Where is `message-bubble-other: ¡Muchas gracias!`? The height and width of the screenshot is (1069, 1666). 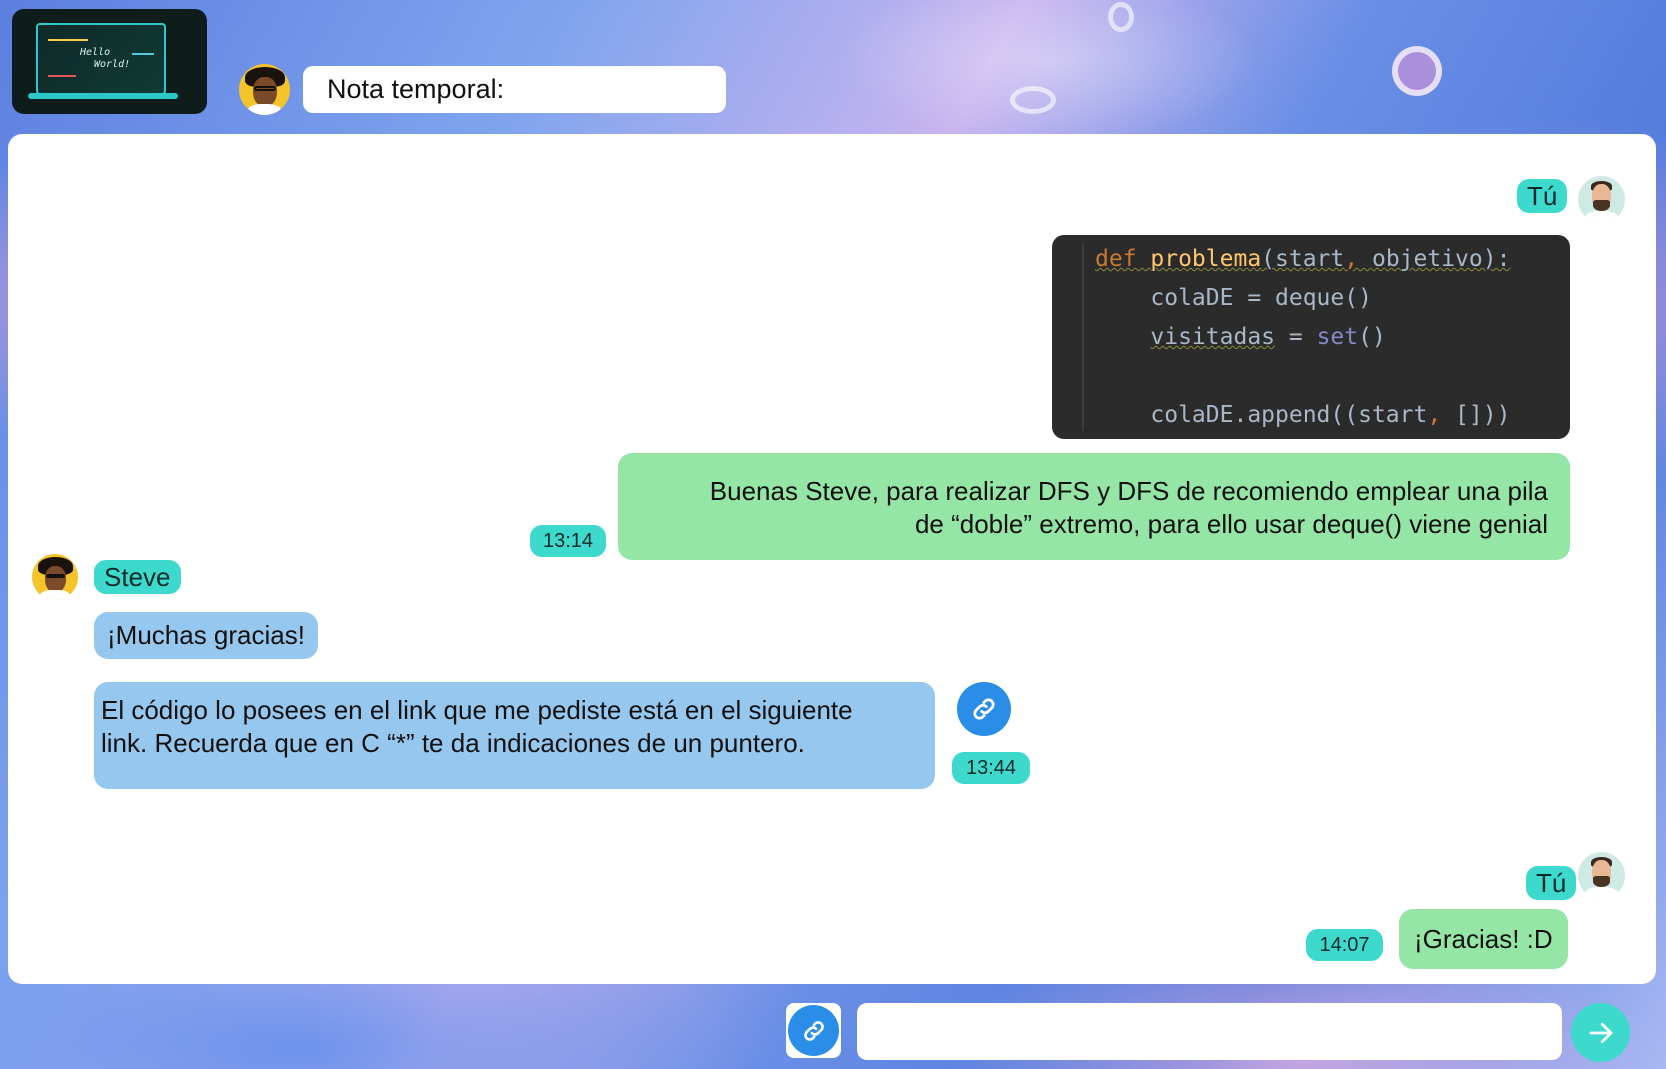
message-bubble-other: ¡Muchas gracias! is located at coordinates (206, 635).